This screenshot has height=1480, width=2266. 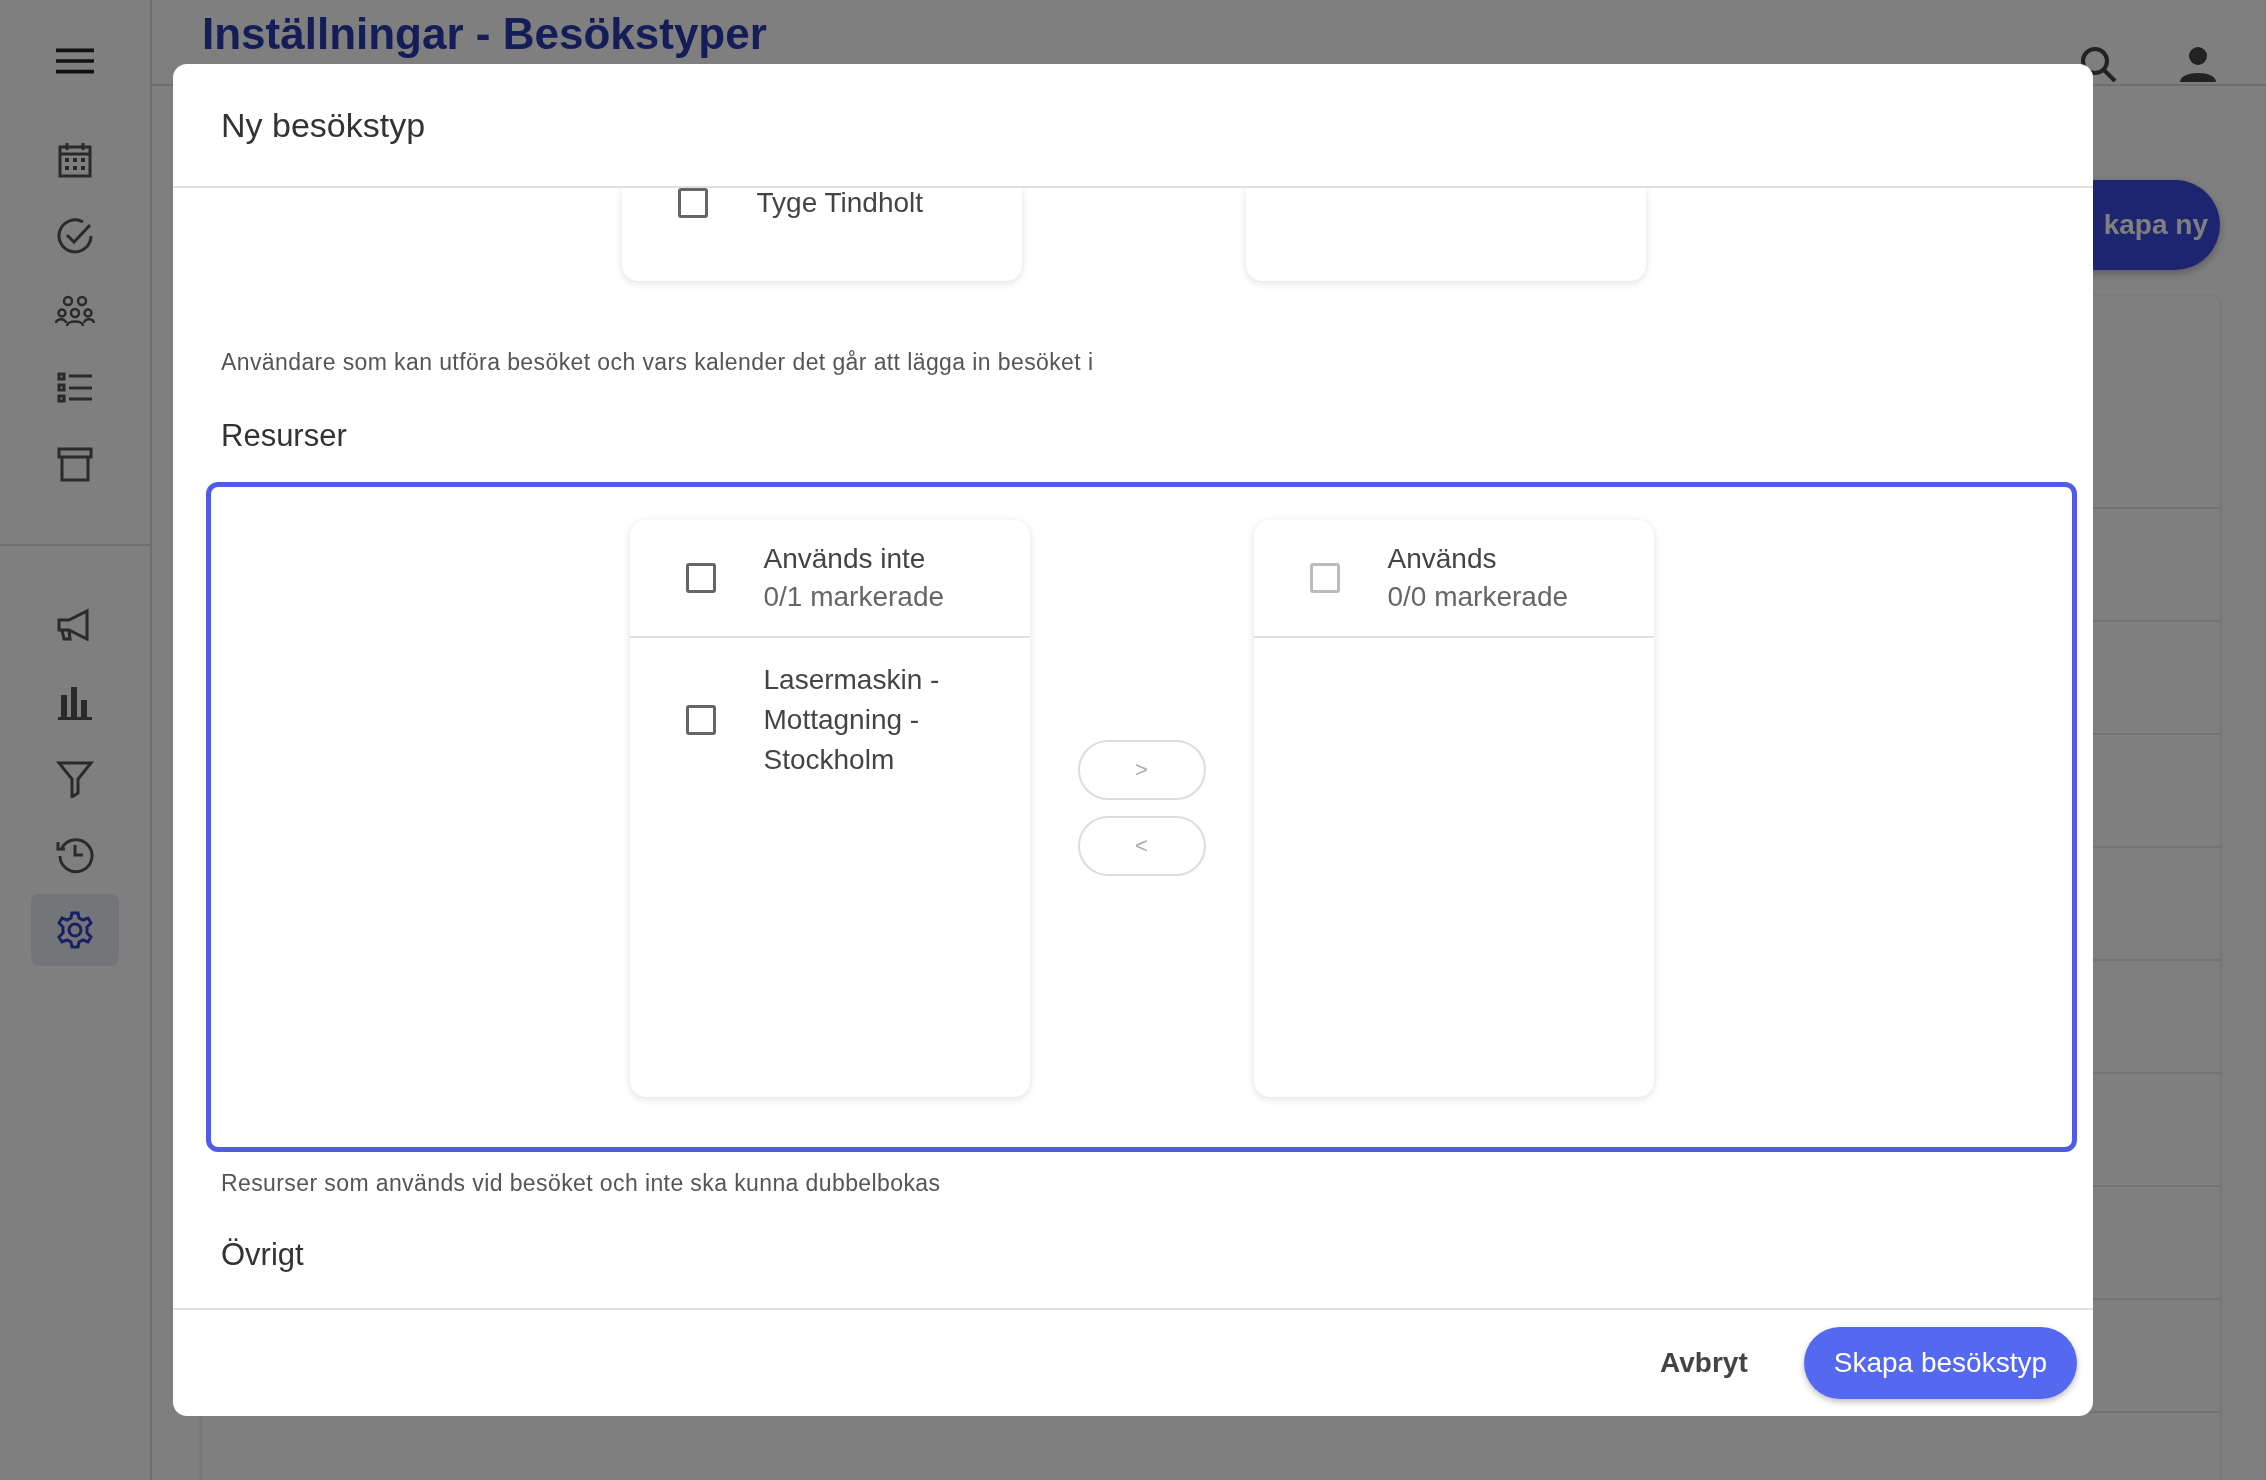 I want to click on section-title: Resurser, so click(x=284, y=436).